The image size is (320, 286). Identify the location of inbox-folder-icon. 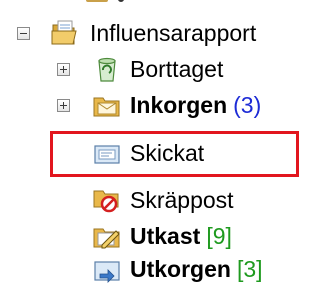
(107, 105).